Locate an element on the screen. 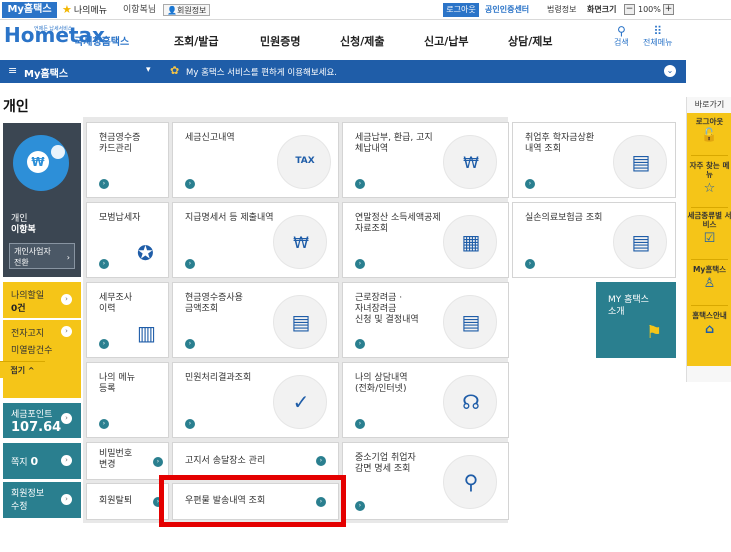 This screenshot has width=731, height=552. quick-menu-header: 바로가기 is located at coordinates (709, 104).